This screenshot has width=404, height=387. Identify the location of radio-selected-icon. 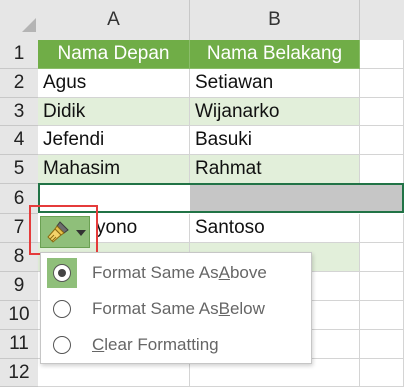
(62, 273).